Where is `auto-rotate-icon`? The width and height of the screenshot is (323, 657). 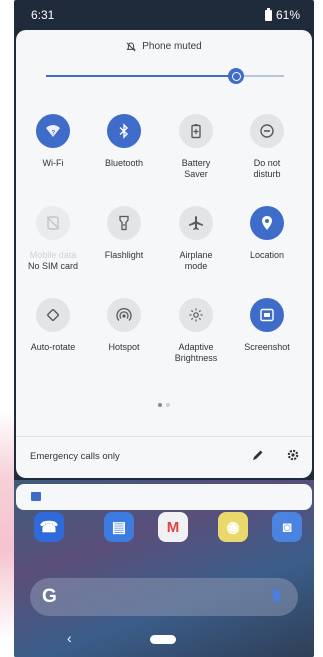
auto-rotate-icon is located at coordinates (53, 315).